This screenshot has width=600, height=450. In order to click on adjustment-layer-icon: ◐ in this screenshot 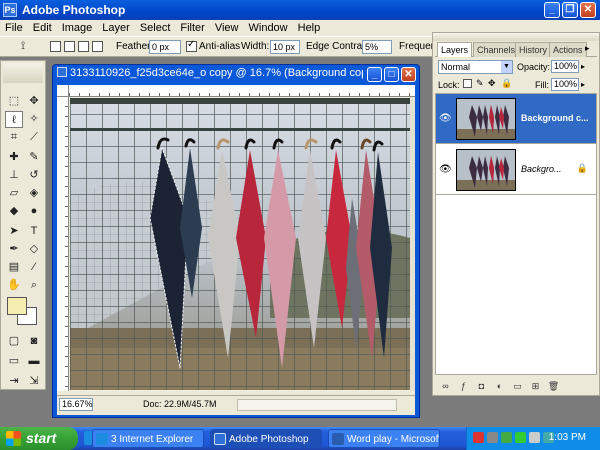, I will do `click(499, 386)`.